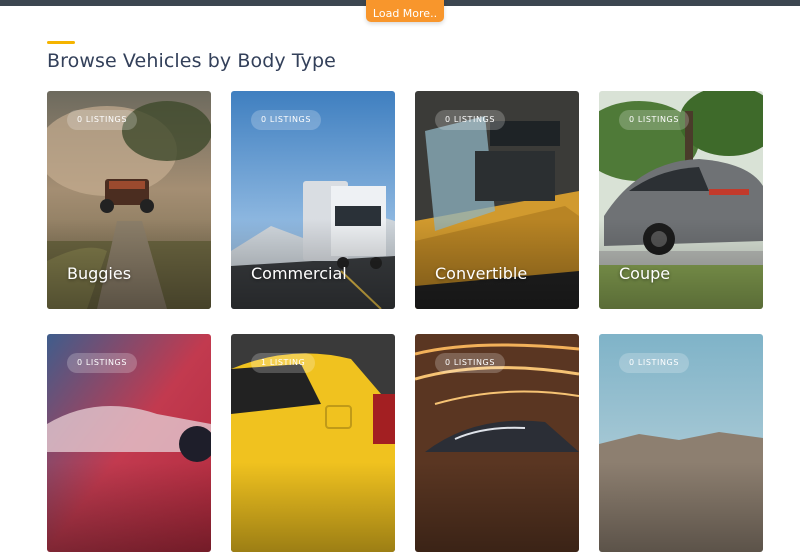 The image size is (800, 552). I want to click on body-type-card-5: 0 LISTINGS, so click(129, 443).